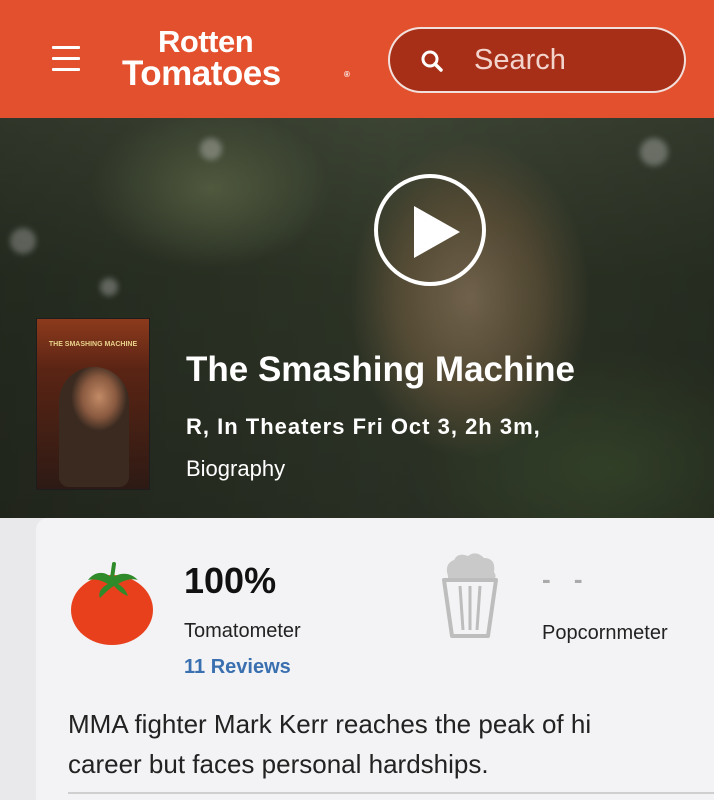  I want to click on movie-meta: R, In Theaters Fri Oct 3, 2h 3m,, so click(363, 426).